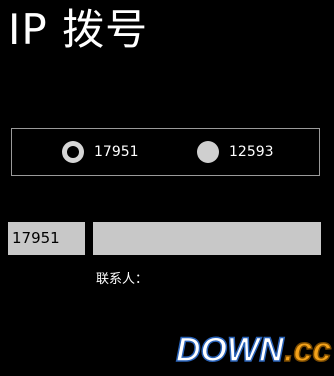 The image size is (334, 376). What do you see at coordinates (229, 350) in the screenshot?
I see `watermark-main-text: DOWN` at bounding box center [229, 350].